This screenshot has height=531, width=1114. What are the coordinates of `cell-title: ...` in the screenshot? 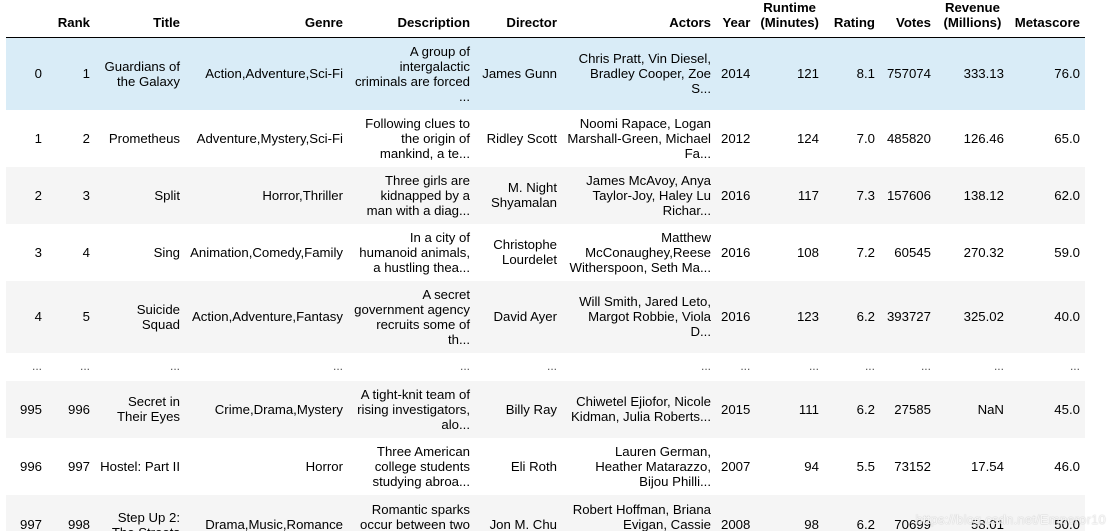 It's located at (174, 366).